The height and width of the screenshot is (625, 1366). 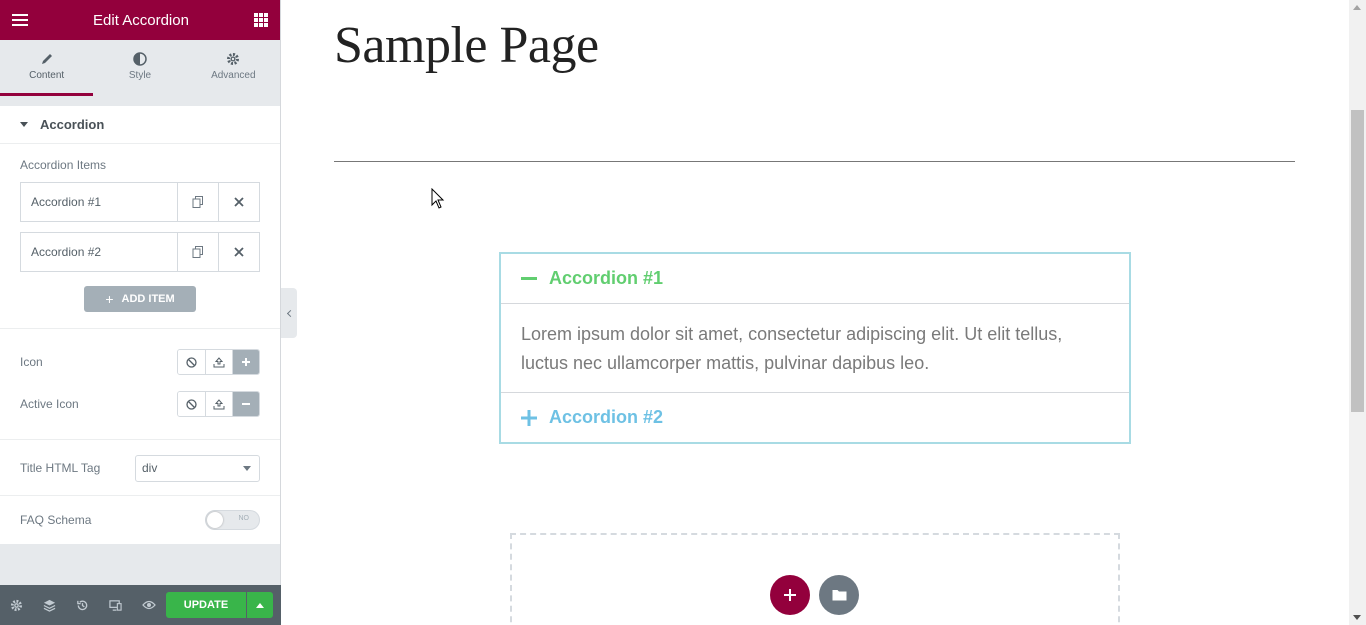 What do you see at coordinates (46, 59) in the screenshot?
I see `pencil-icon` at bounding box center [46, 59].